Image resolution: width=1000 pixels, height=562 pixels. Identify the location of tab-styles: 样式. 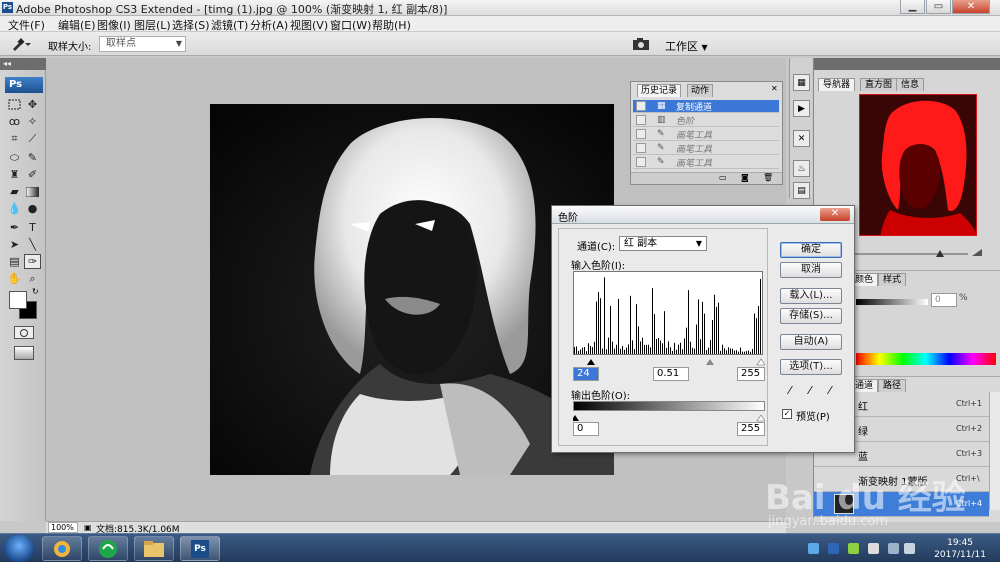
(892, 279).